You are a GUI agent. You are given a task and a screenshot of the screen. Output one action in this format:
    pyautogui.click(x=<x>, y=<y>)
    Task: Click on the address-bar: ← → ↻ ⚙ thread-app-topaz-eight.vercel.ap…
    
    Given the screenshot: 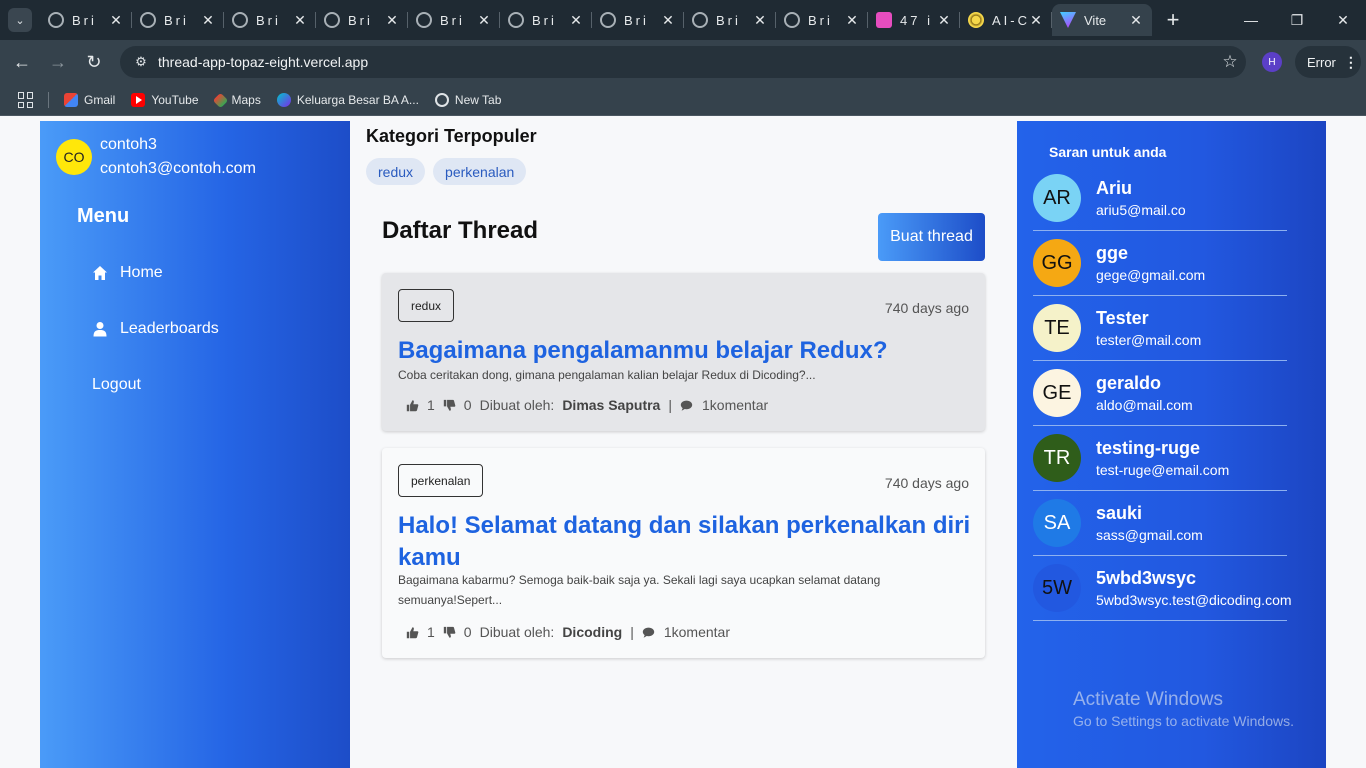 What is the action you would take?
    pyautogui.click(x=683, y=62)
    